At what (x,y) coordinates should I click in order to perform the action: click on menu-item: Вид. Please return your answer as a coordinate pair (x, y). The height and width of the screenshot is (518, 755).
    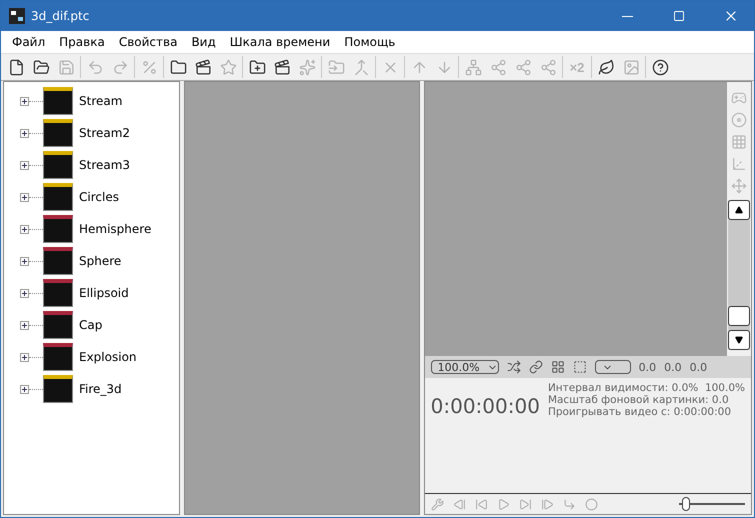
    Looking at the image, I should click on (203, 42).